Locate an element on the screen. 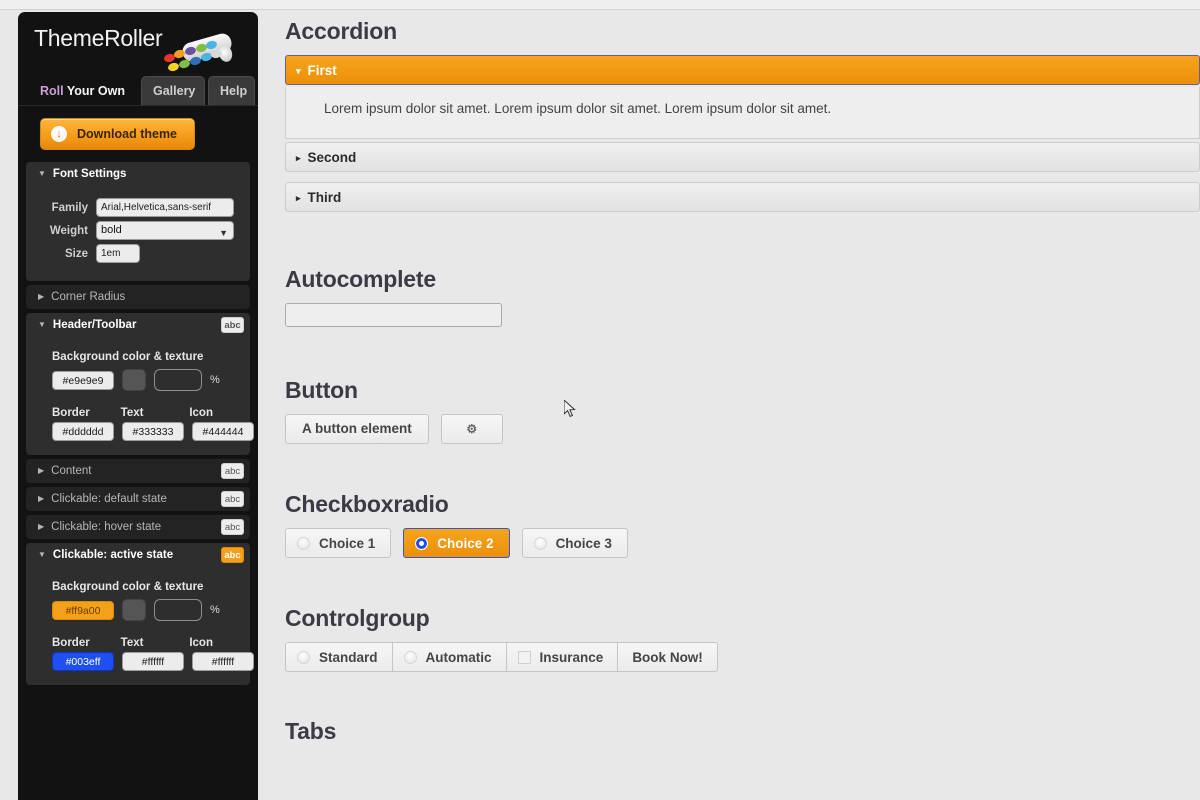 This screenshot has height=800, width=1200. group-clickable-default: ▶ Clickable: default state abc is located at coordinates (138, 499).